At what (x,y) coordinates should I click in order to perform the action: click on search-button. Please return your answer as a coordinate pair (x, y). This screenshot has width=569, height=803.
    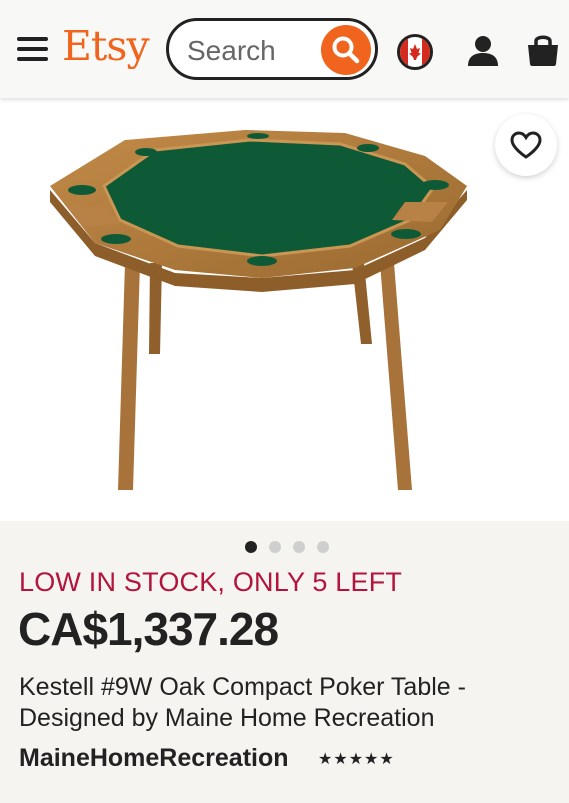
    Looking at the image, I should click on (346, 50).